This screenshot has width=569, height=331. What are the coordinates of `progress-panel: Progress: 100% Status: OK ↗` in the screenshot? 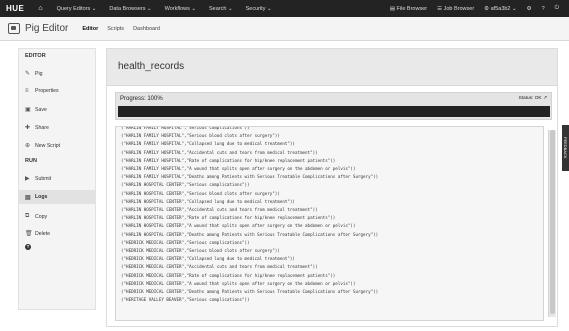 It's located at (333, 106).